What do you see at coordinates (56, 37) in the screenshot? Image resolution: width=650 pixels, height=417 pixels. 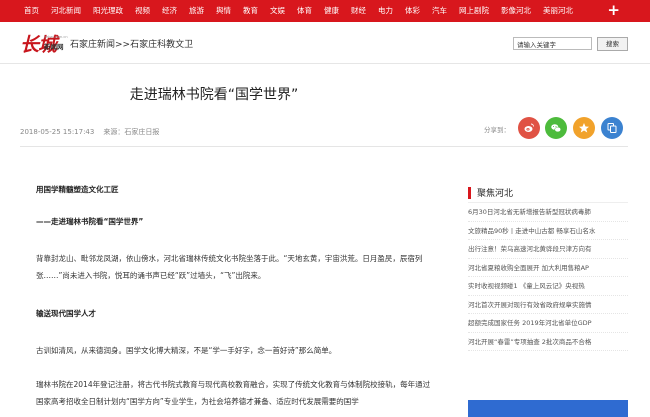 I see `logo-domain: hebei.com.cn` at bounding box center [56, 37].